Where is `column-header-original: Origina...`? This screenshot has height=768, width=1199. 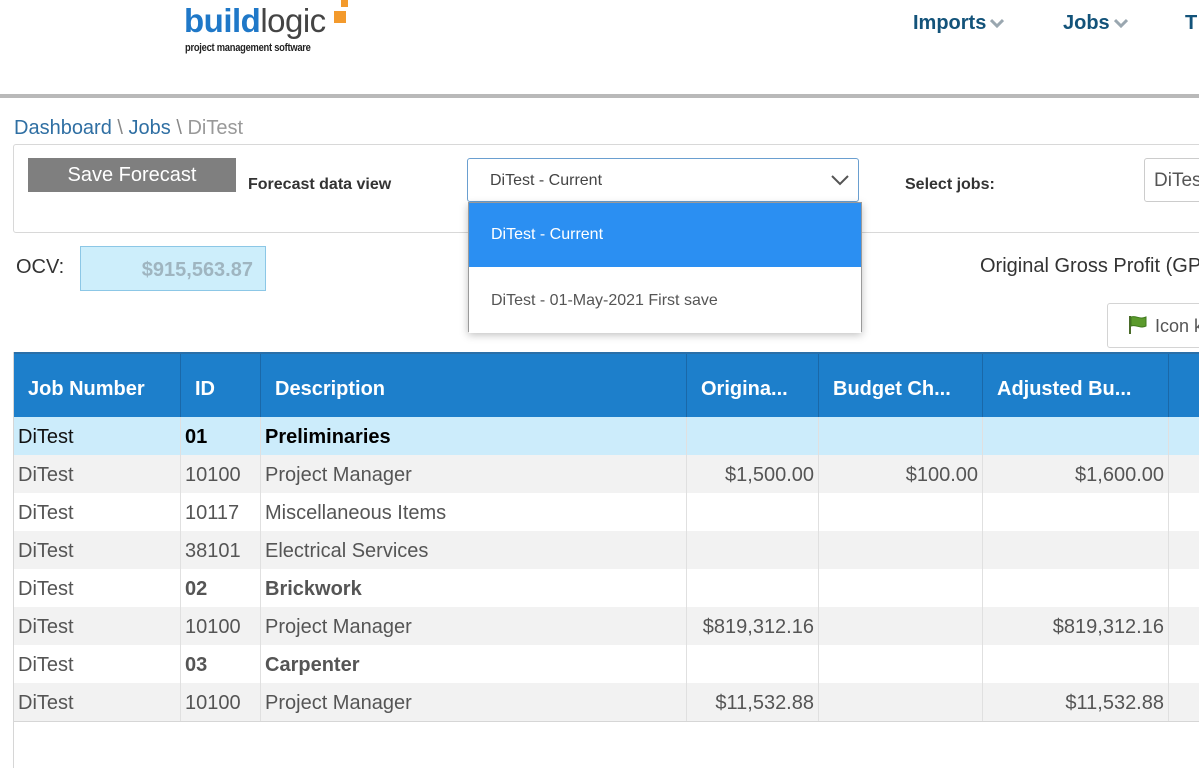
column-header-original: Origina... is located at coordinates (753, 385).